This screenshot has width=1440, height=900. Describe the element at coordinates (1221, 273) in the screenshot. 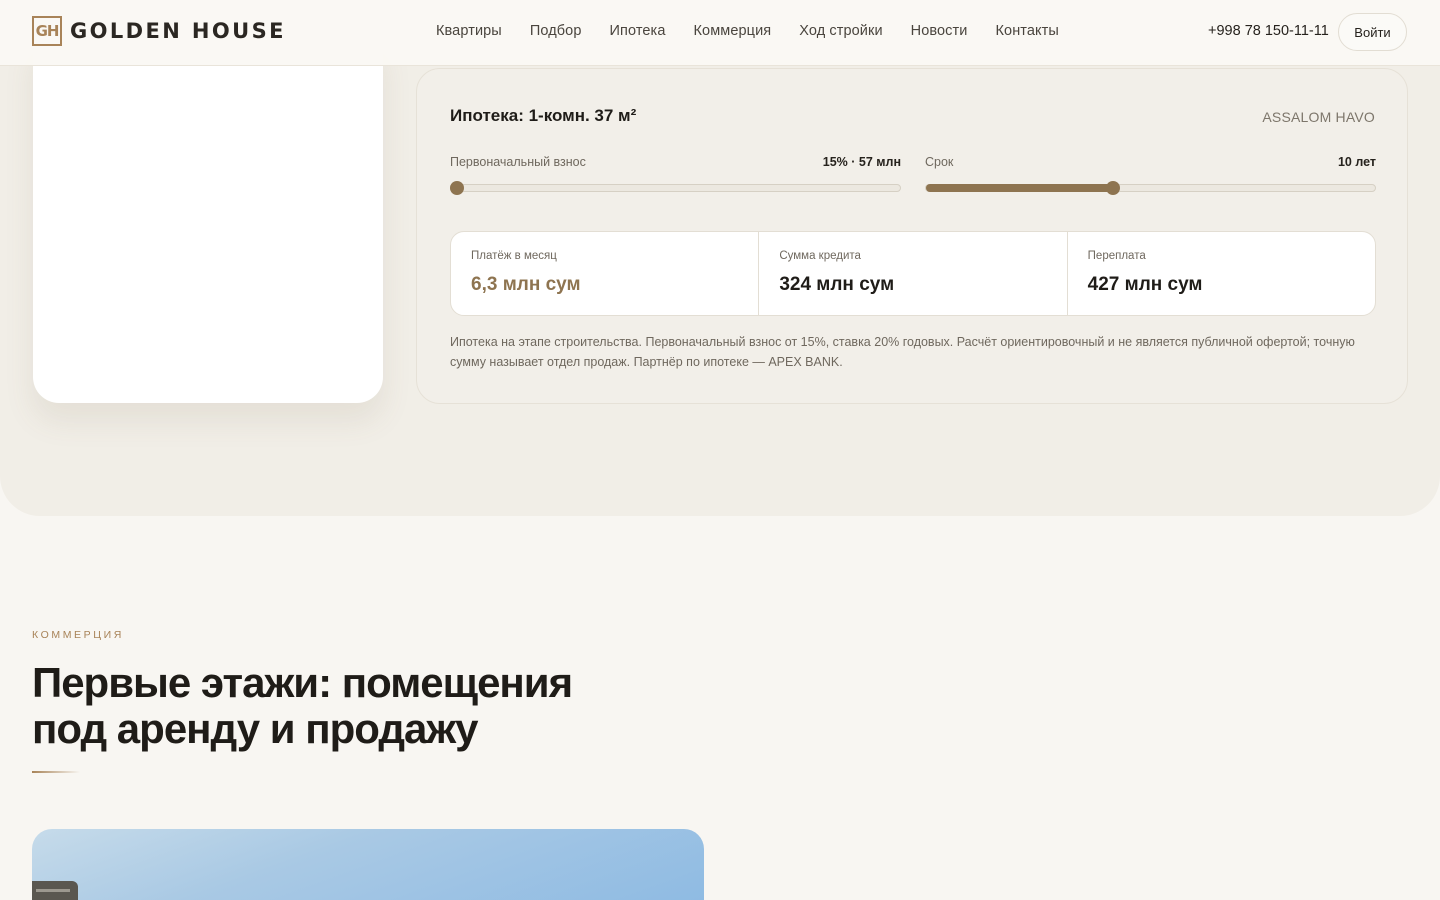

I see `overpayment-stat: Переплата 427 млн сум` at that location.